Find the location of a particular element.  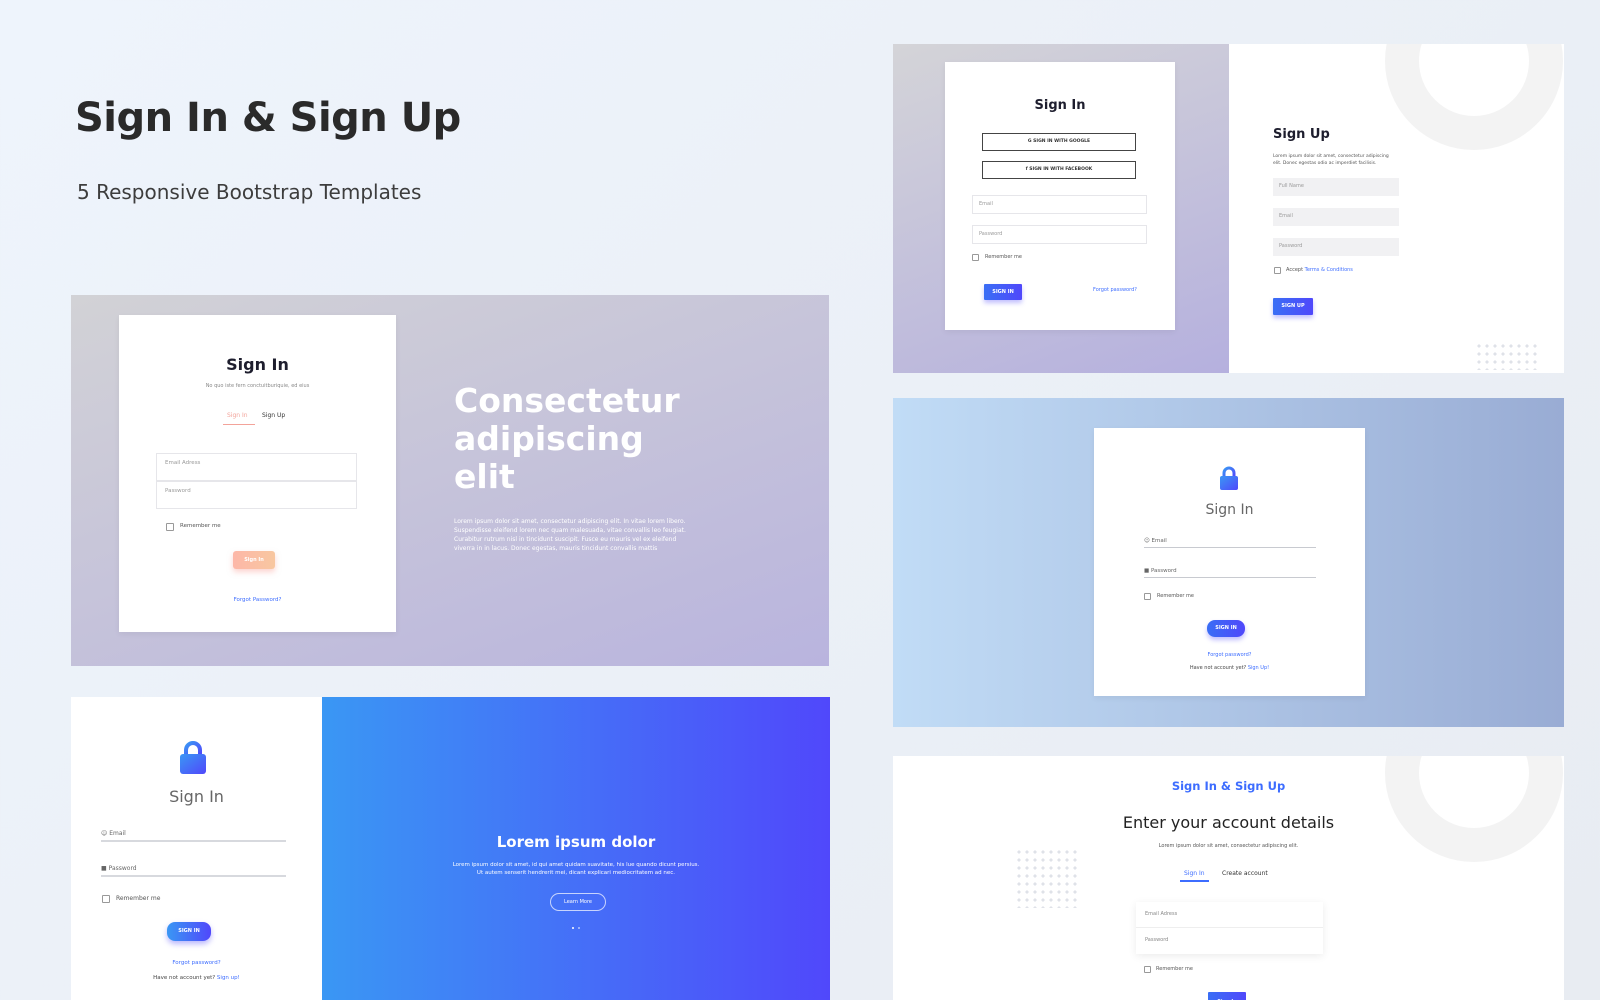

google-icon: G is located at coordinates (1029, 141).